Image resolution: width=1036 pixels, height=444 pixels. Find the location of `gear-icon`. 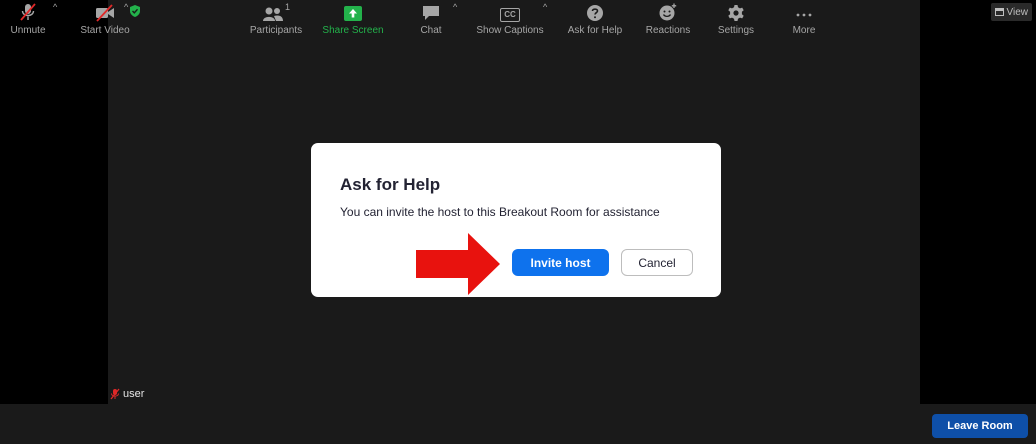

gear-icon is located at coordinates (736, 13).